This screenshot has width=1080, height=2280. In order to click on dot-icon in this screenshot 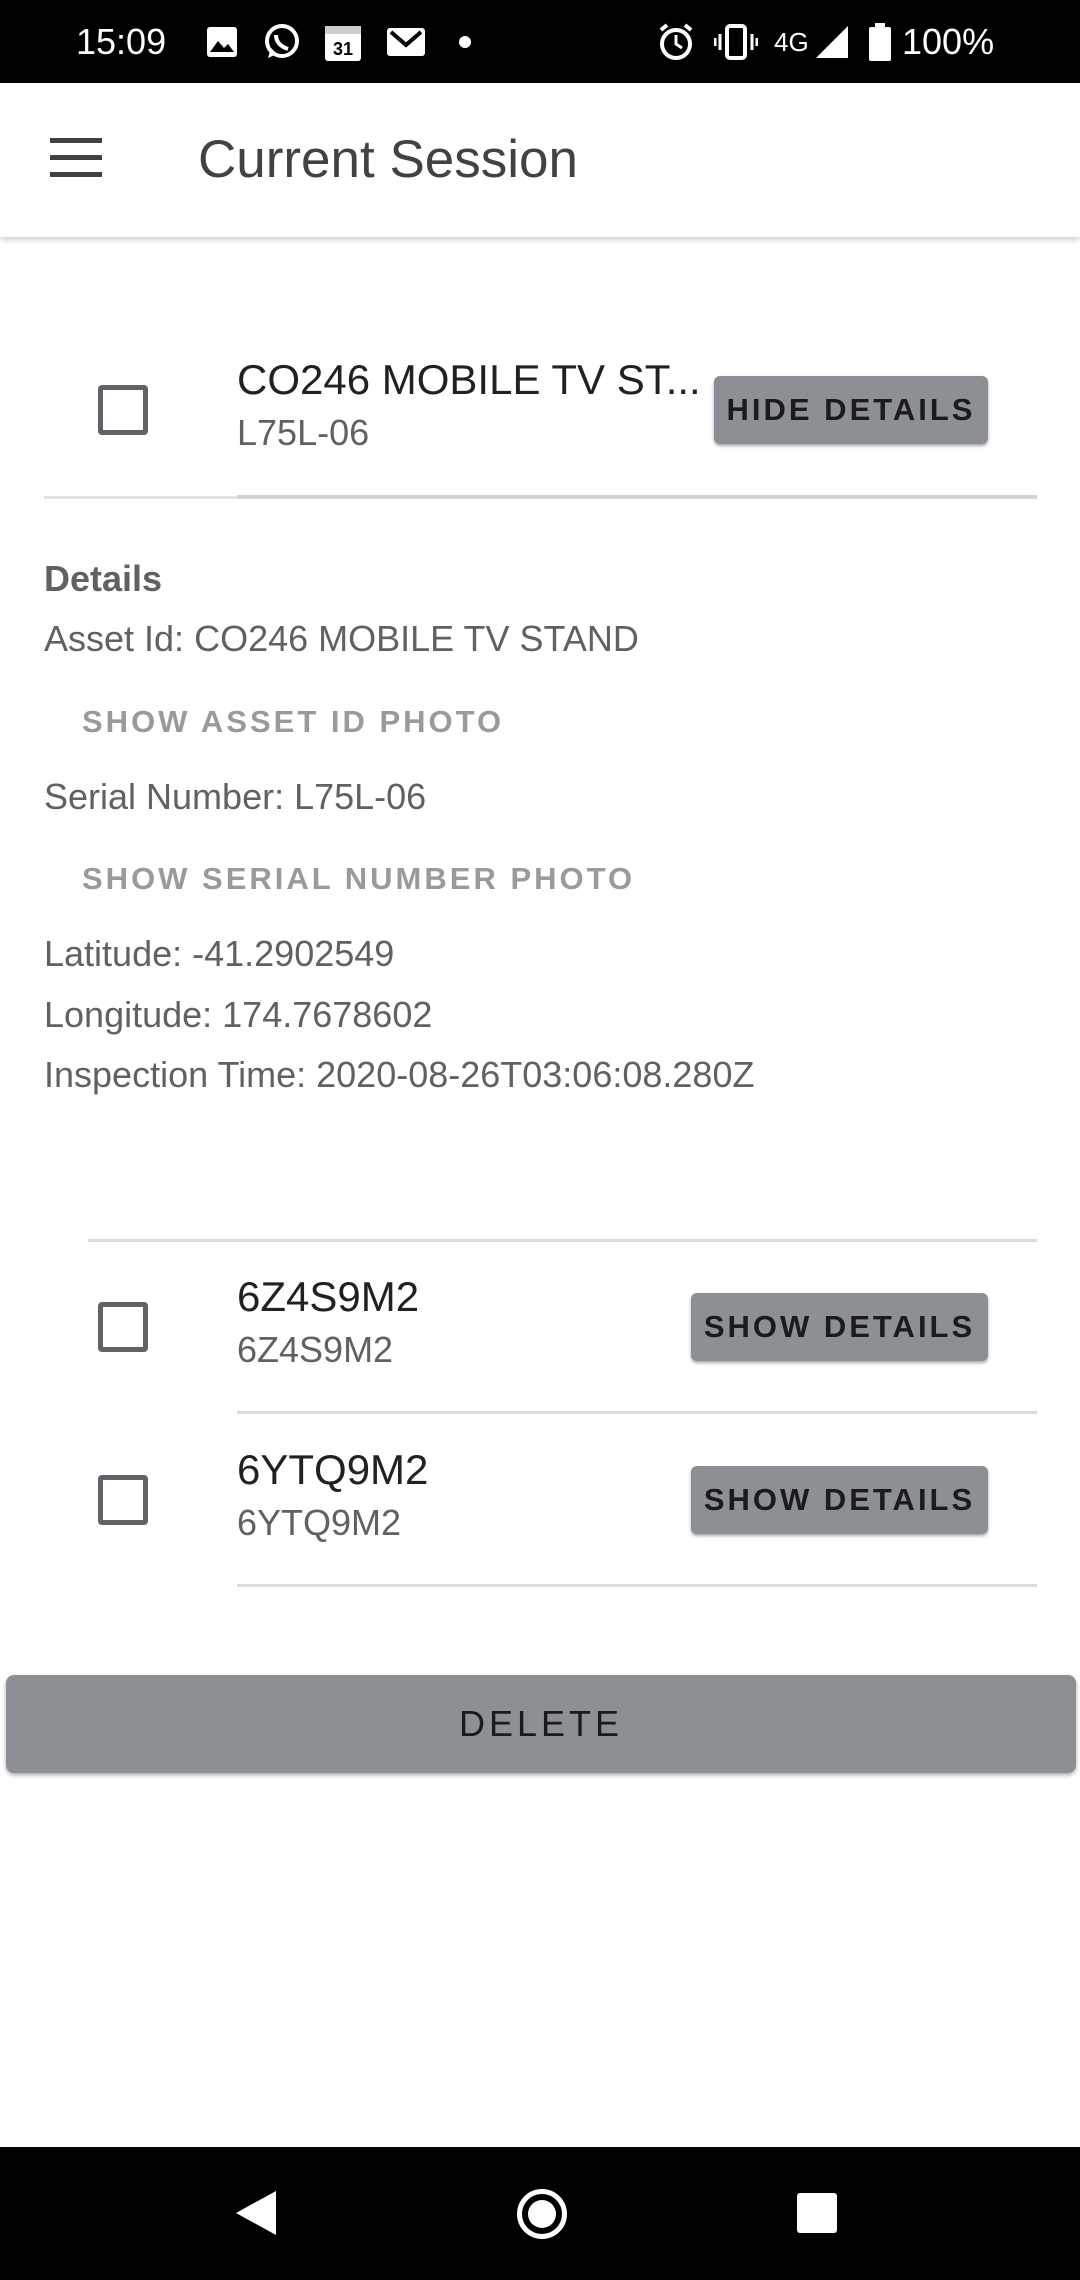, I will do `click(465, 42)`.